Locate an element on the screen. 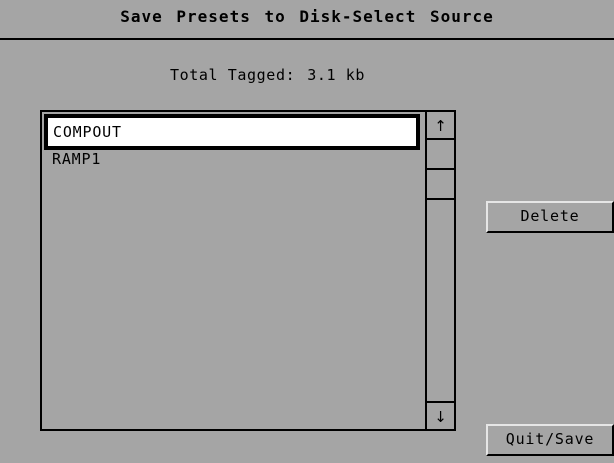 This screenshot has width=614, height=463. window-title: Save Presets to Disk-Select Source is located at coordinates (307, 16).